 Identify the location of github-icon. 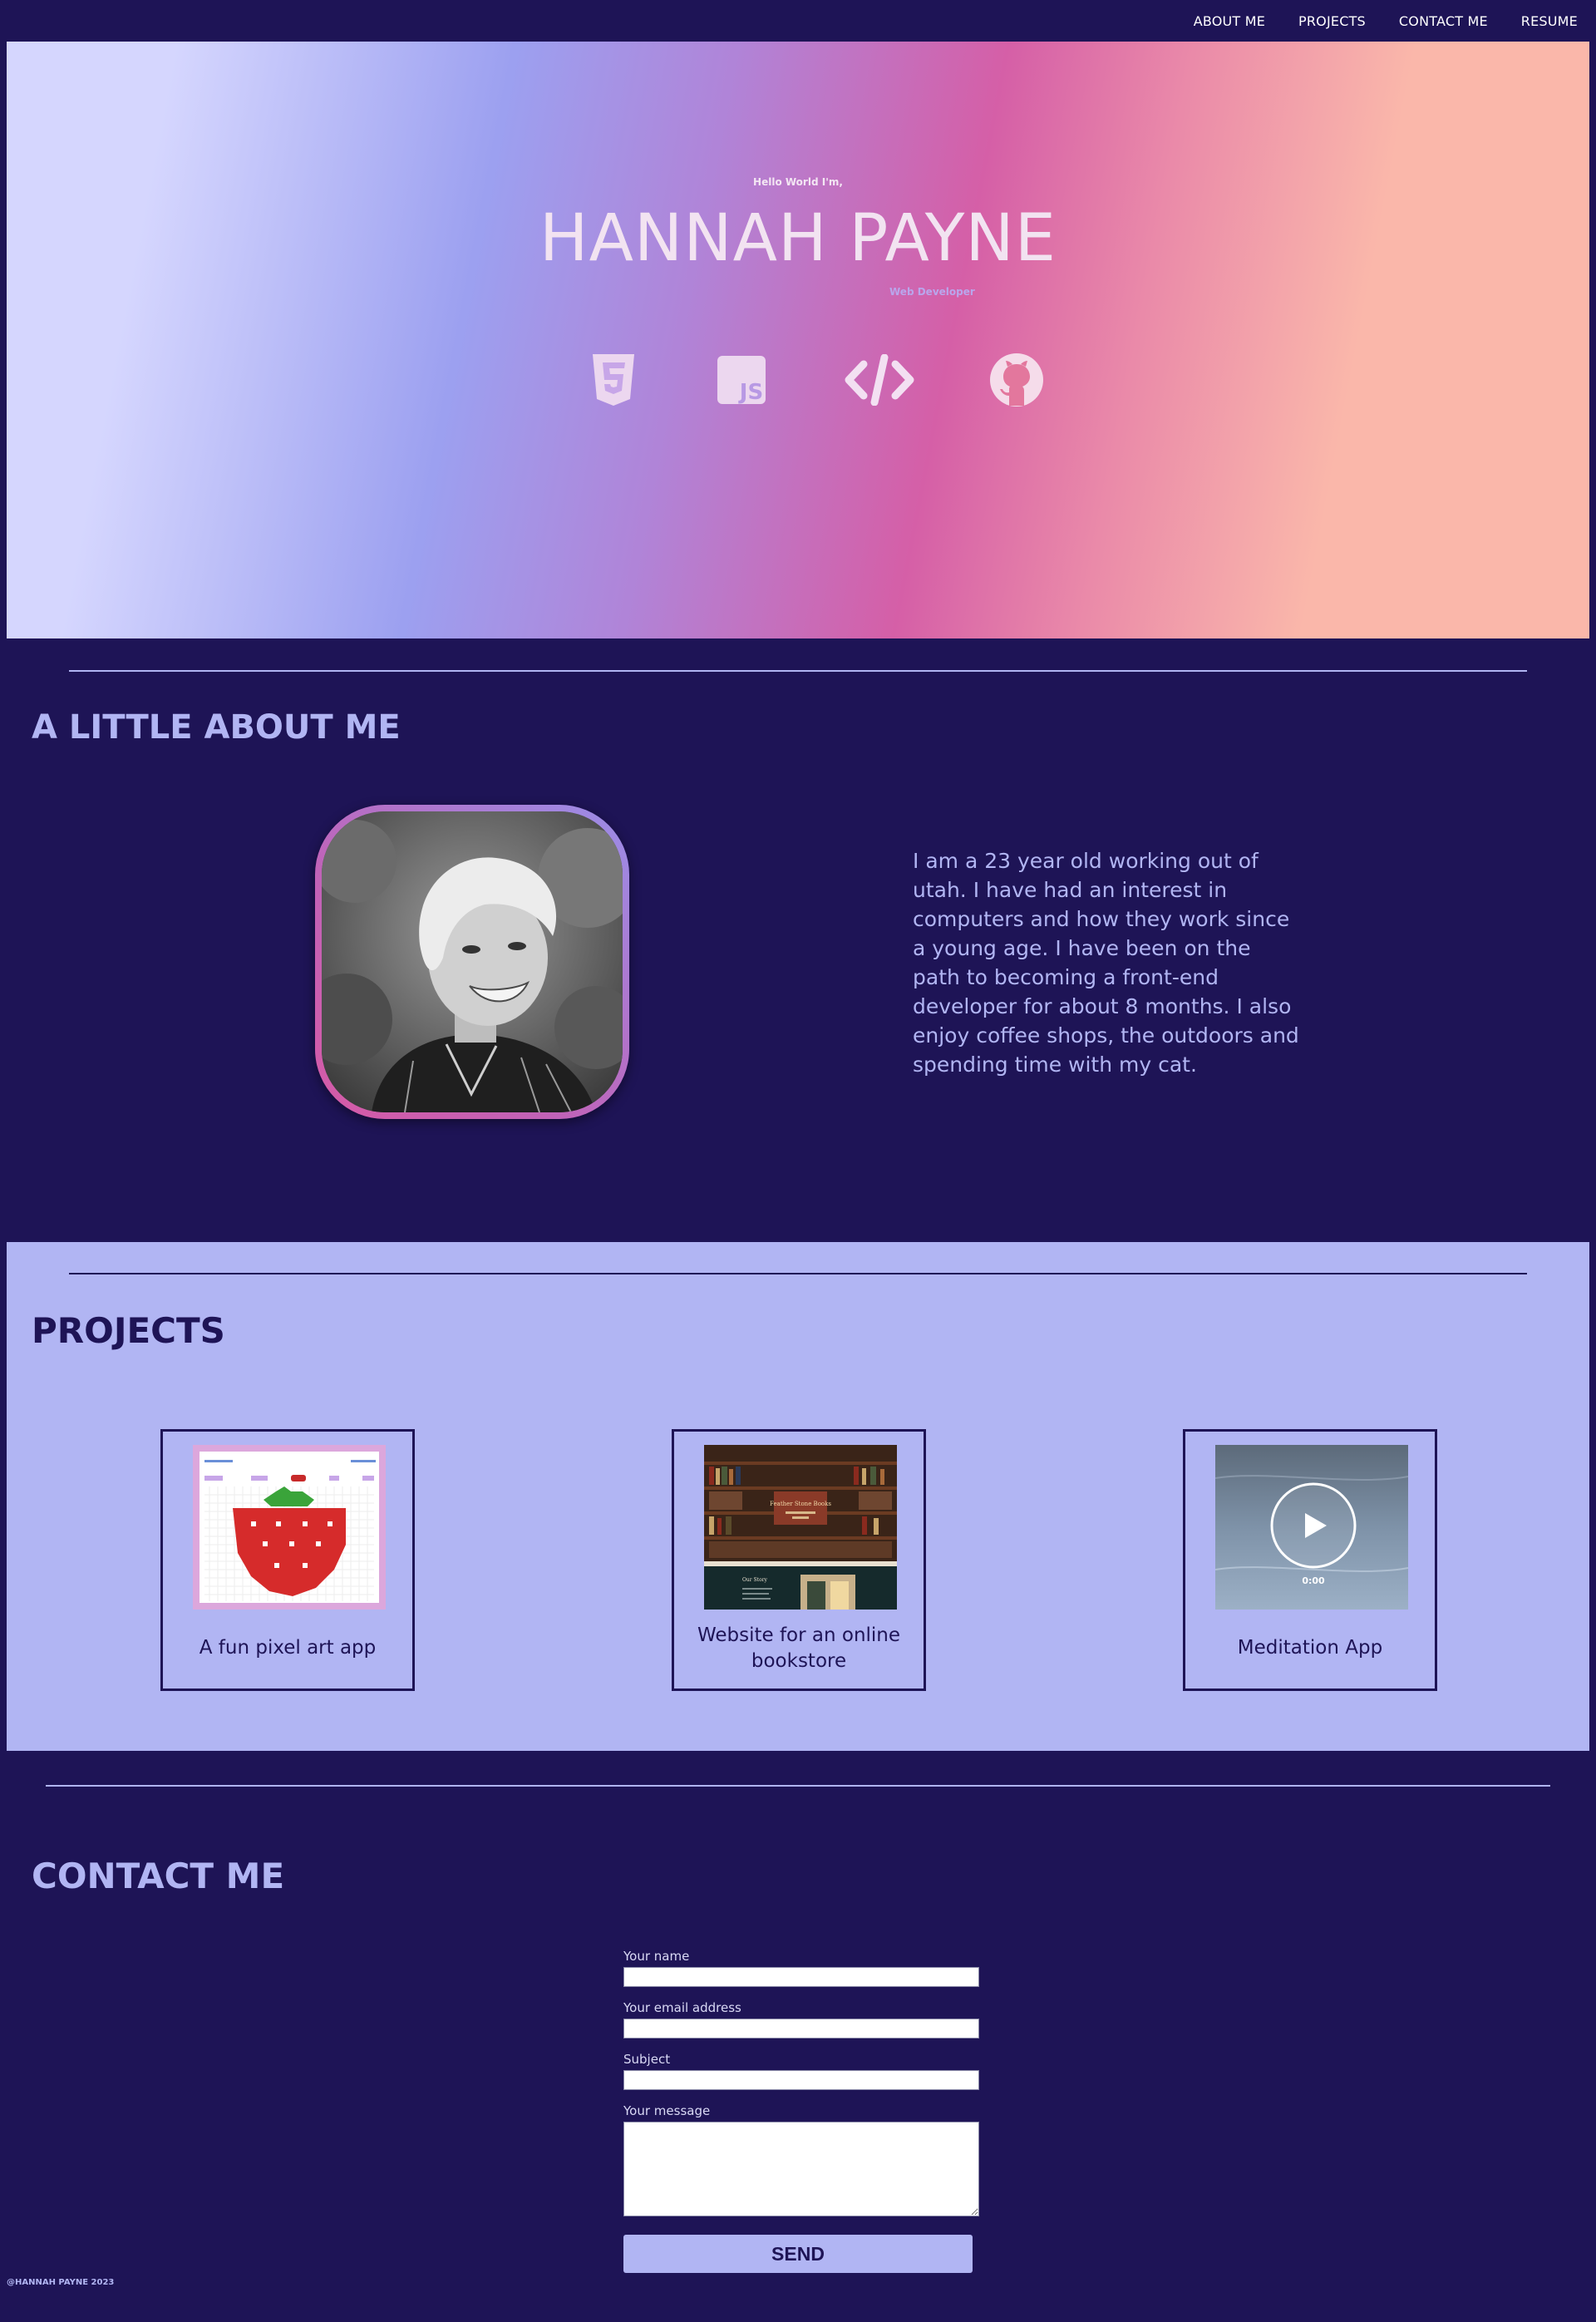
(1017, 380).